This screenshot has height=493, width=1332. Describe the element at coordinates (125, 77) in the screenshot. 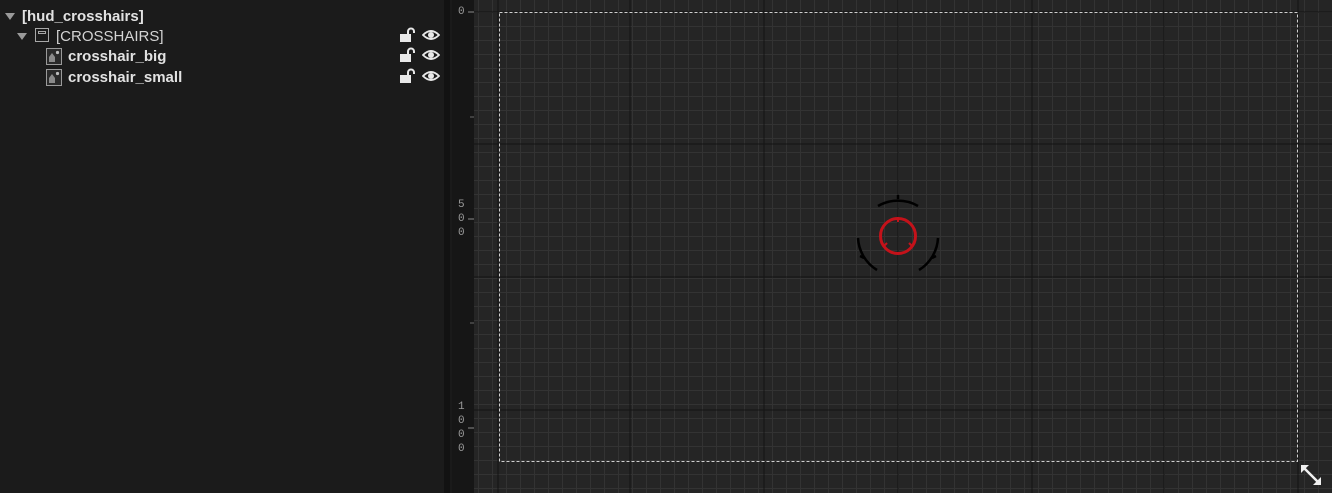

I see `hierarchy-item-label: crosshair_small` at that location.